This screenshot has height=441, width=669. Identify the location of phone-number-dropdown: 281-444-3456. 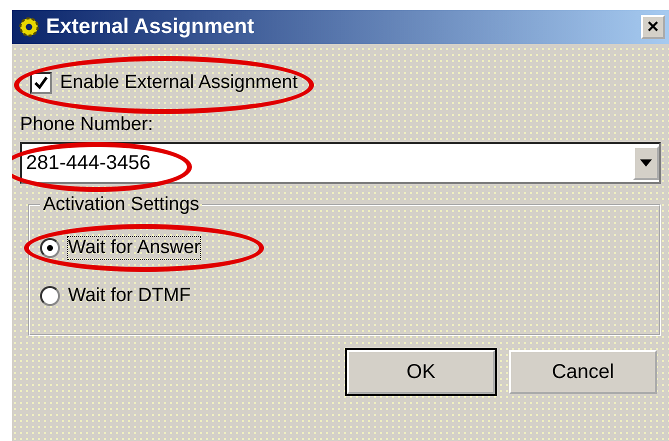
(340, 163).